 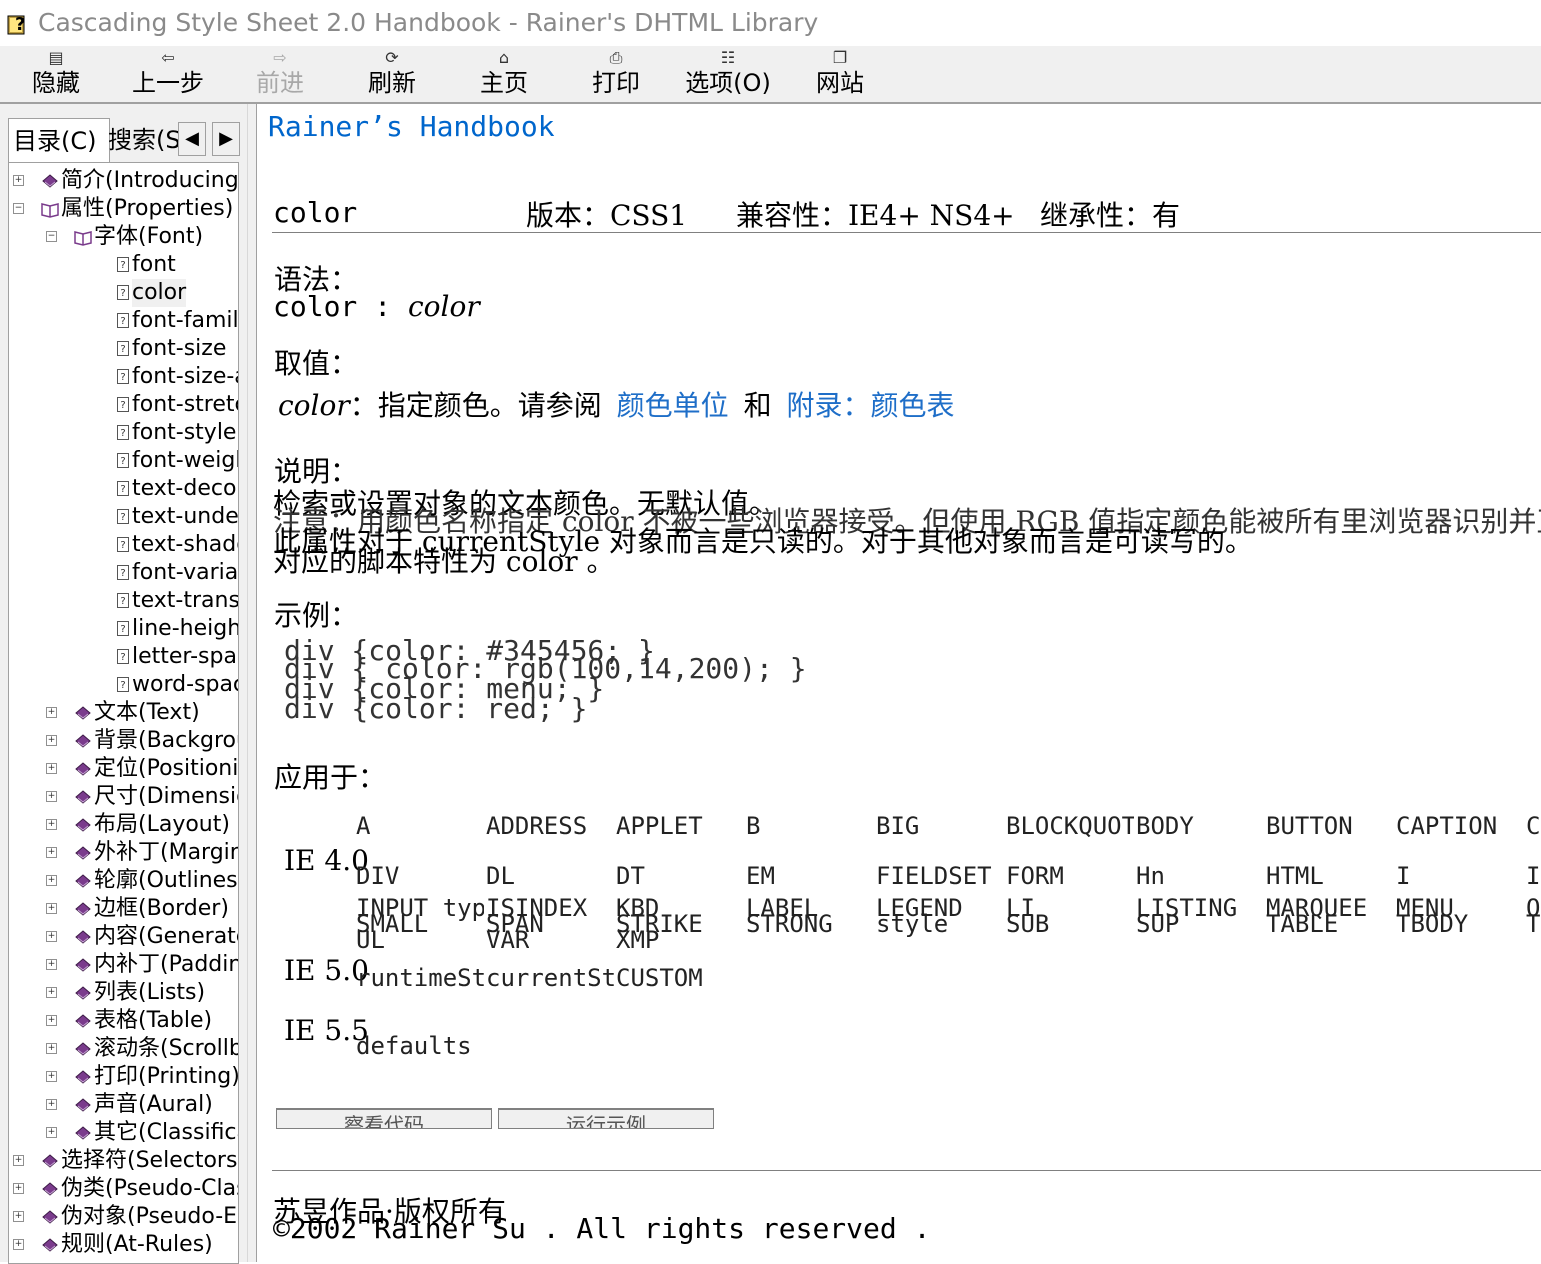 I want to click on tree-book-item: + 声音(Aural), so click(x=123, y=1105).